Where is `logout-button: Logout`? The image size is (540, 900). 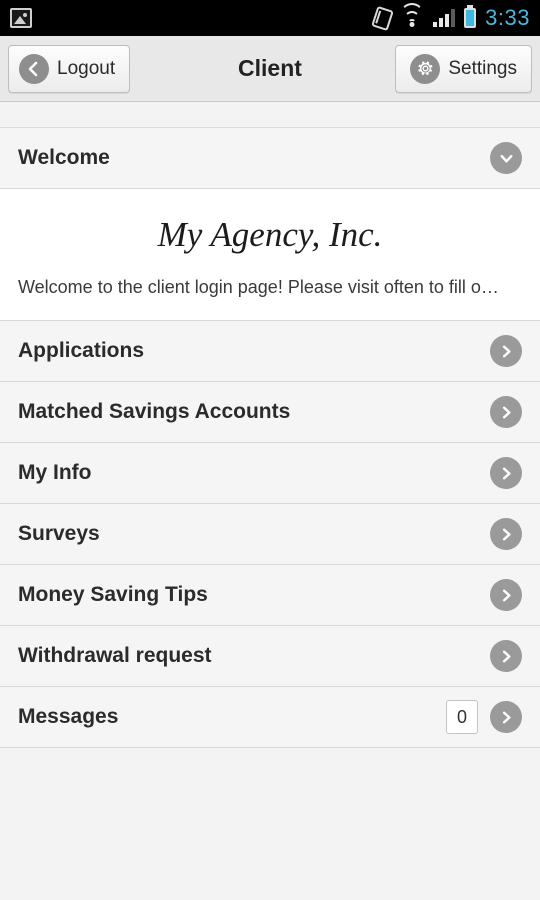 logout-button: Logout is located at coordinates (69, 68).